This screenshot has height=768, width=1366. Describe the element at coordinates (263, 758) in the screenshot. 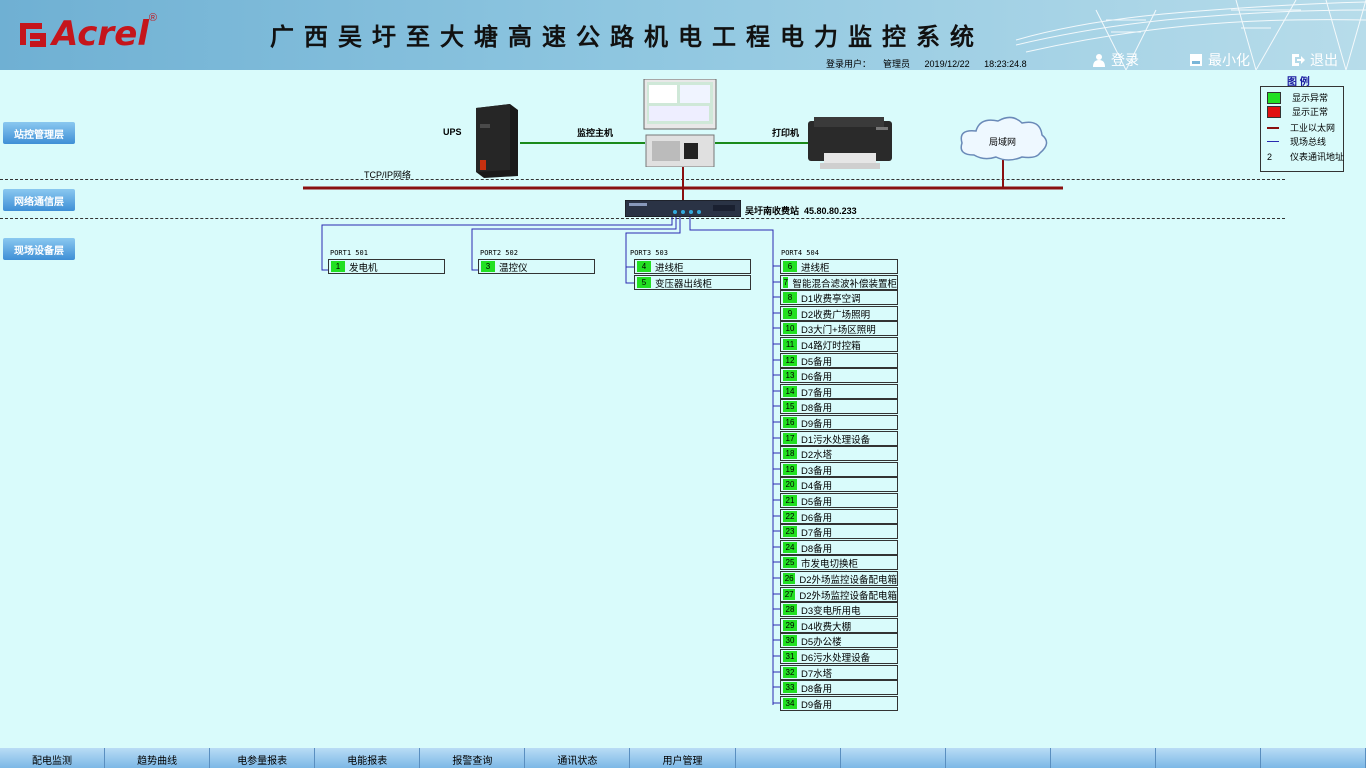

I see `nav-item: 电参量报表` at that location.